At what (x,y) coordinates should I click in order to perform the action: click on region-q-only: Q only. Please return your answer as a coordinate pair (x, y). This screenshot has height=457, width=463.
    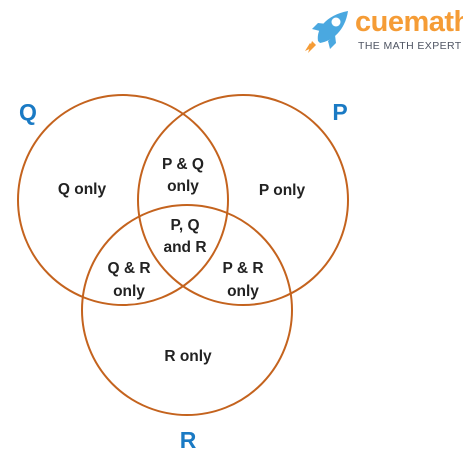
    Looking at the image, I should click on (82, 189).